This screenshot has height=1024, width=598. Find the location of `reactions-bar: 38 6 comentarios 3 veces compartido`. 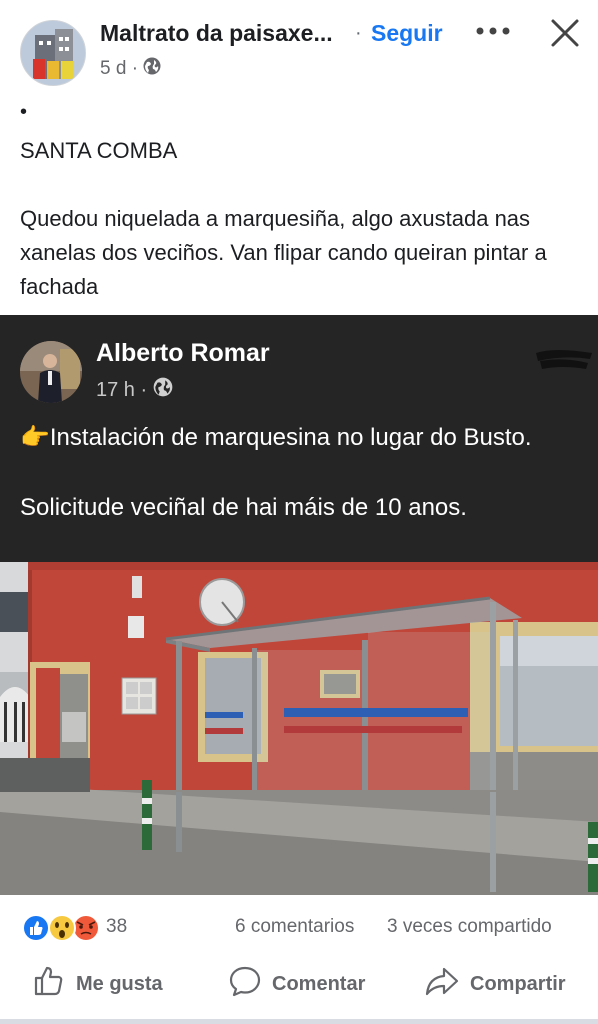

reactions-bar: 38 6 comentarios 3 veces compartido is located at coordinates (299, 928).